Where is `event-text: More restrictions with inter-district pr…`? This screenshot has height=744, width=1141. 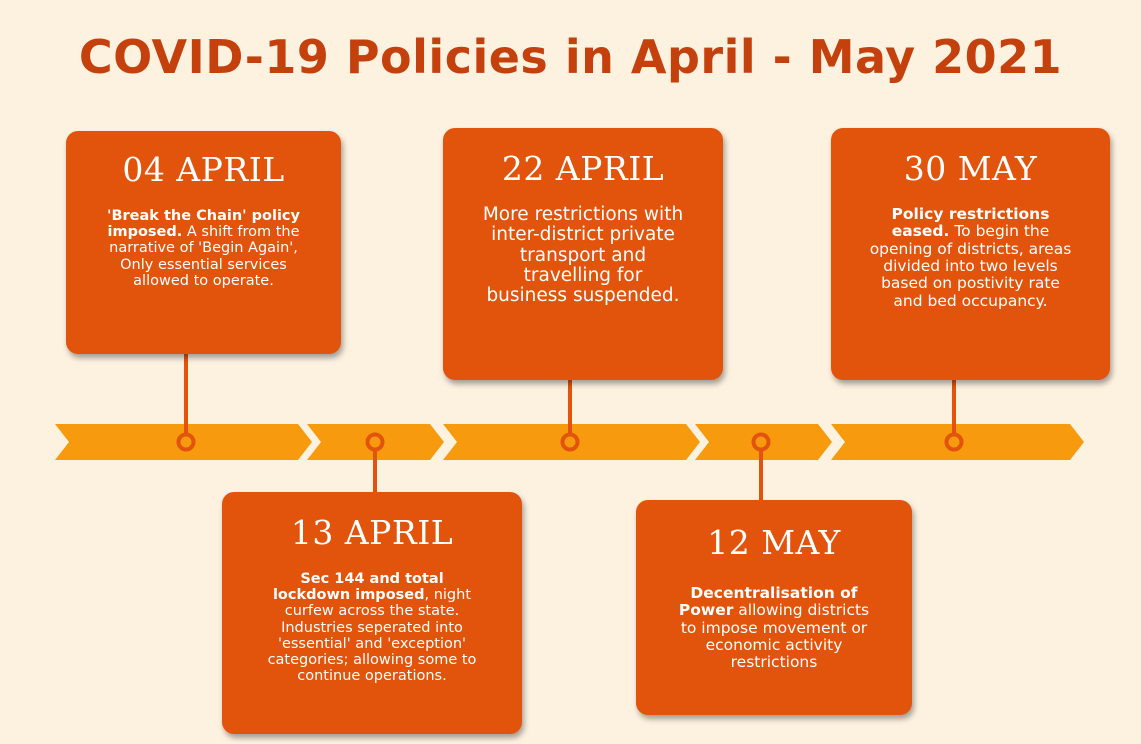 event-text: More restrictions with inter-district pr… is located at coordinates (583, 255).